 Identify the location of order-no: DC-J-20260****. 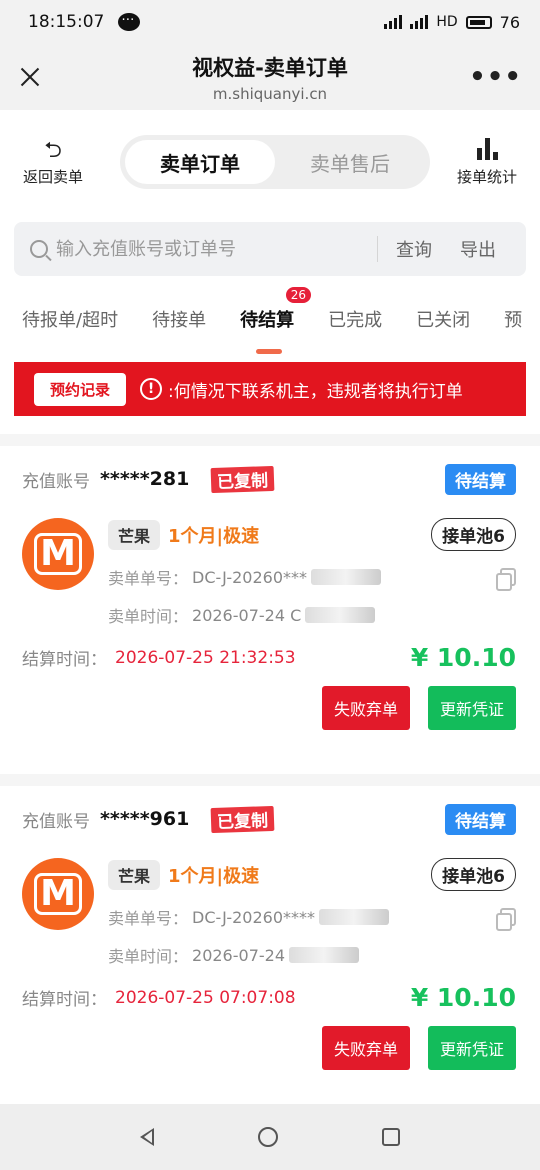
(253, 917).